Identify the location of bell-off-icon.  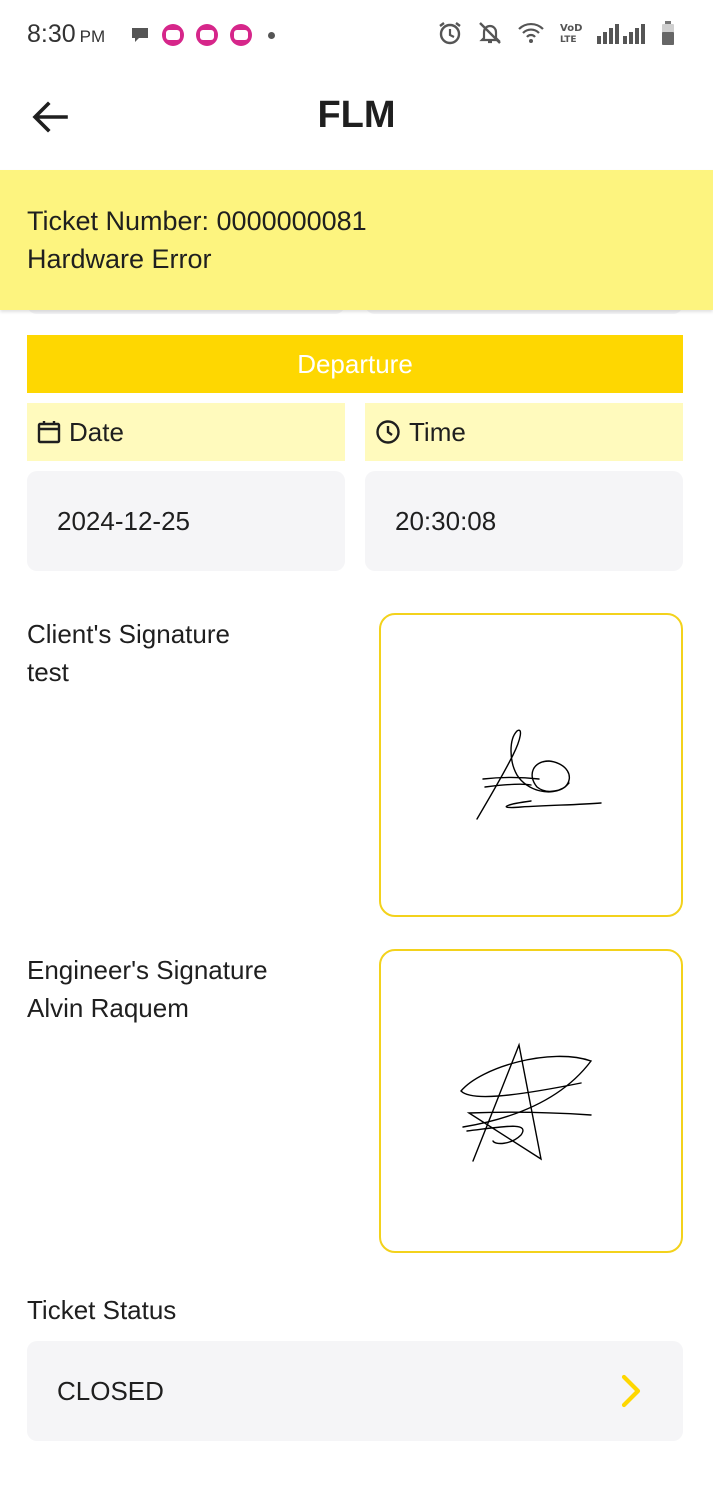
(490, 33).